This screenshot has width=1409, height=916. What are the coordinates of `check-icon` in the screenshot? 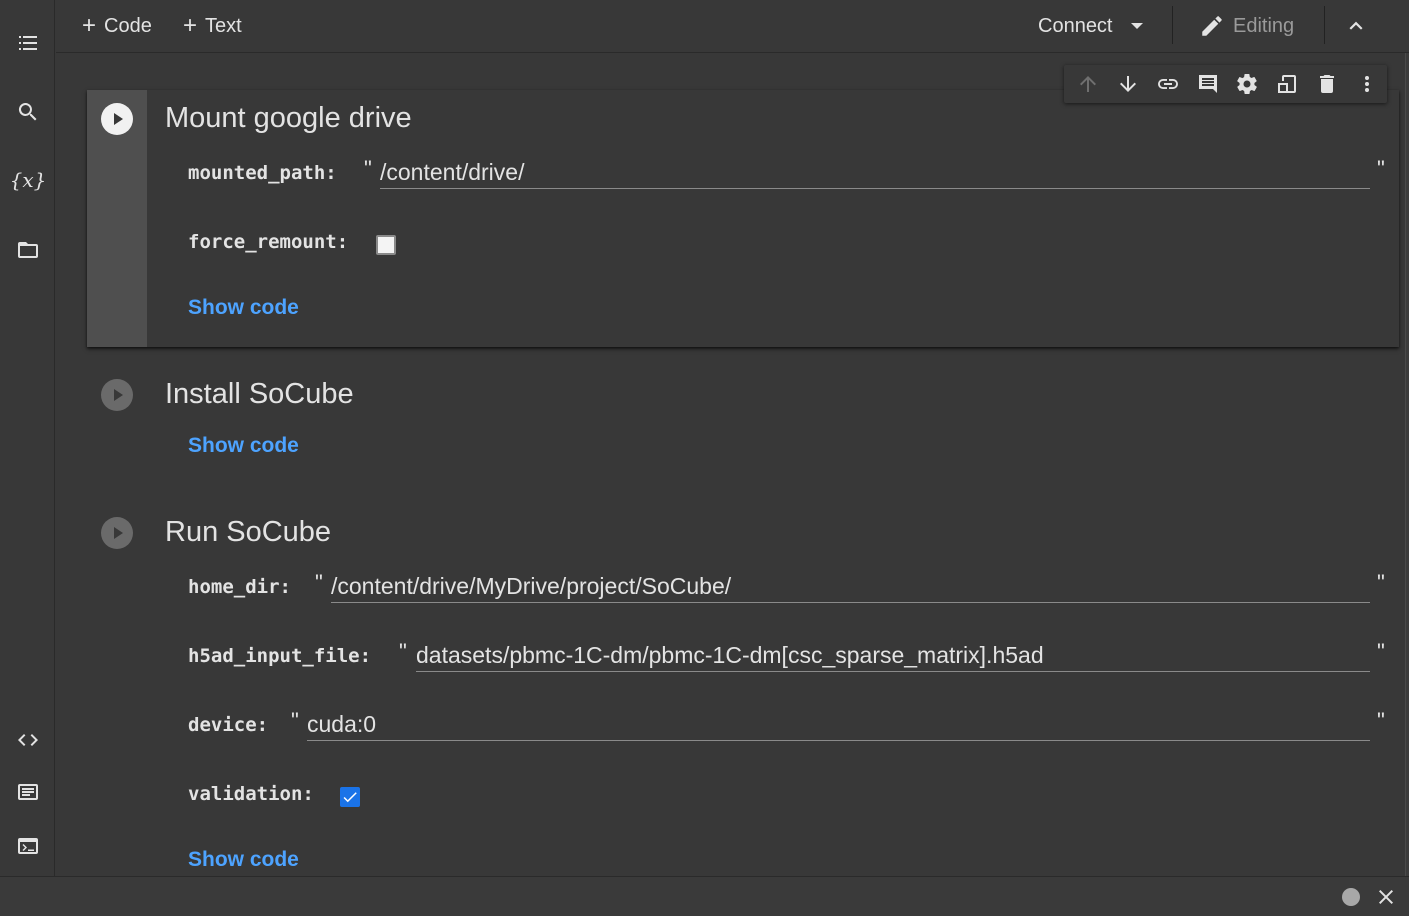 It's located at (350, 797).